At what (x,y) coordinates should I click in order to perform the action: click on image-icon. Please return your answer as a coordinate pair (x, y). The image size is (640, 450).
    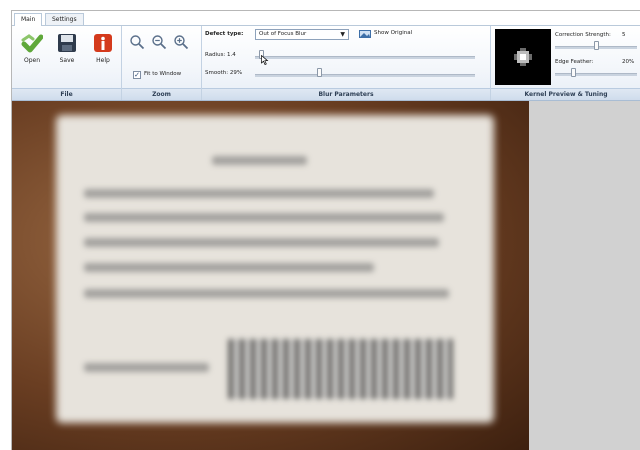
    Looking at the image, I should click on (365, 34).